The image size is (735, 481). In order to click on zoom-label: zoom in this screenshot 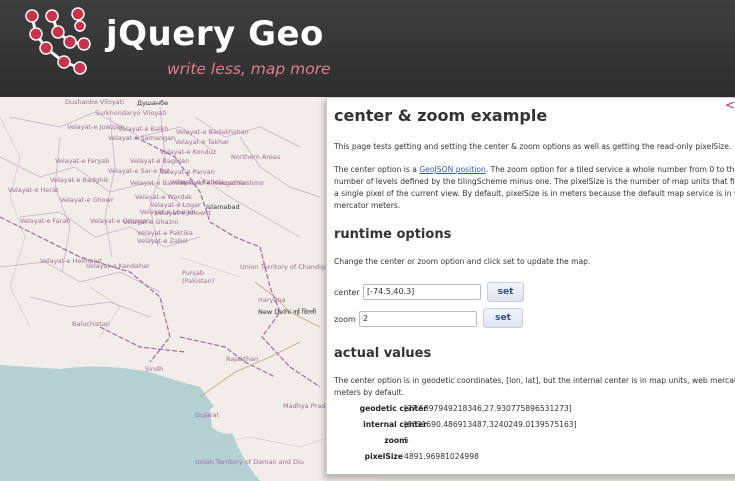, I will do `click(345, 319)`.